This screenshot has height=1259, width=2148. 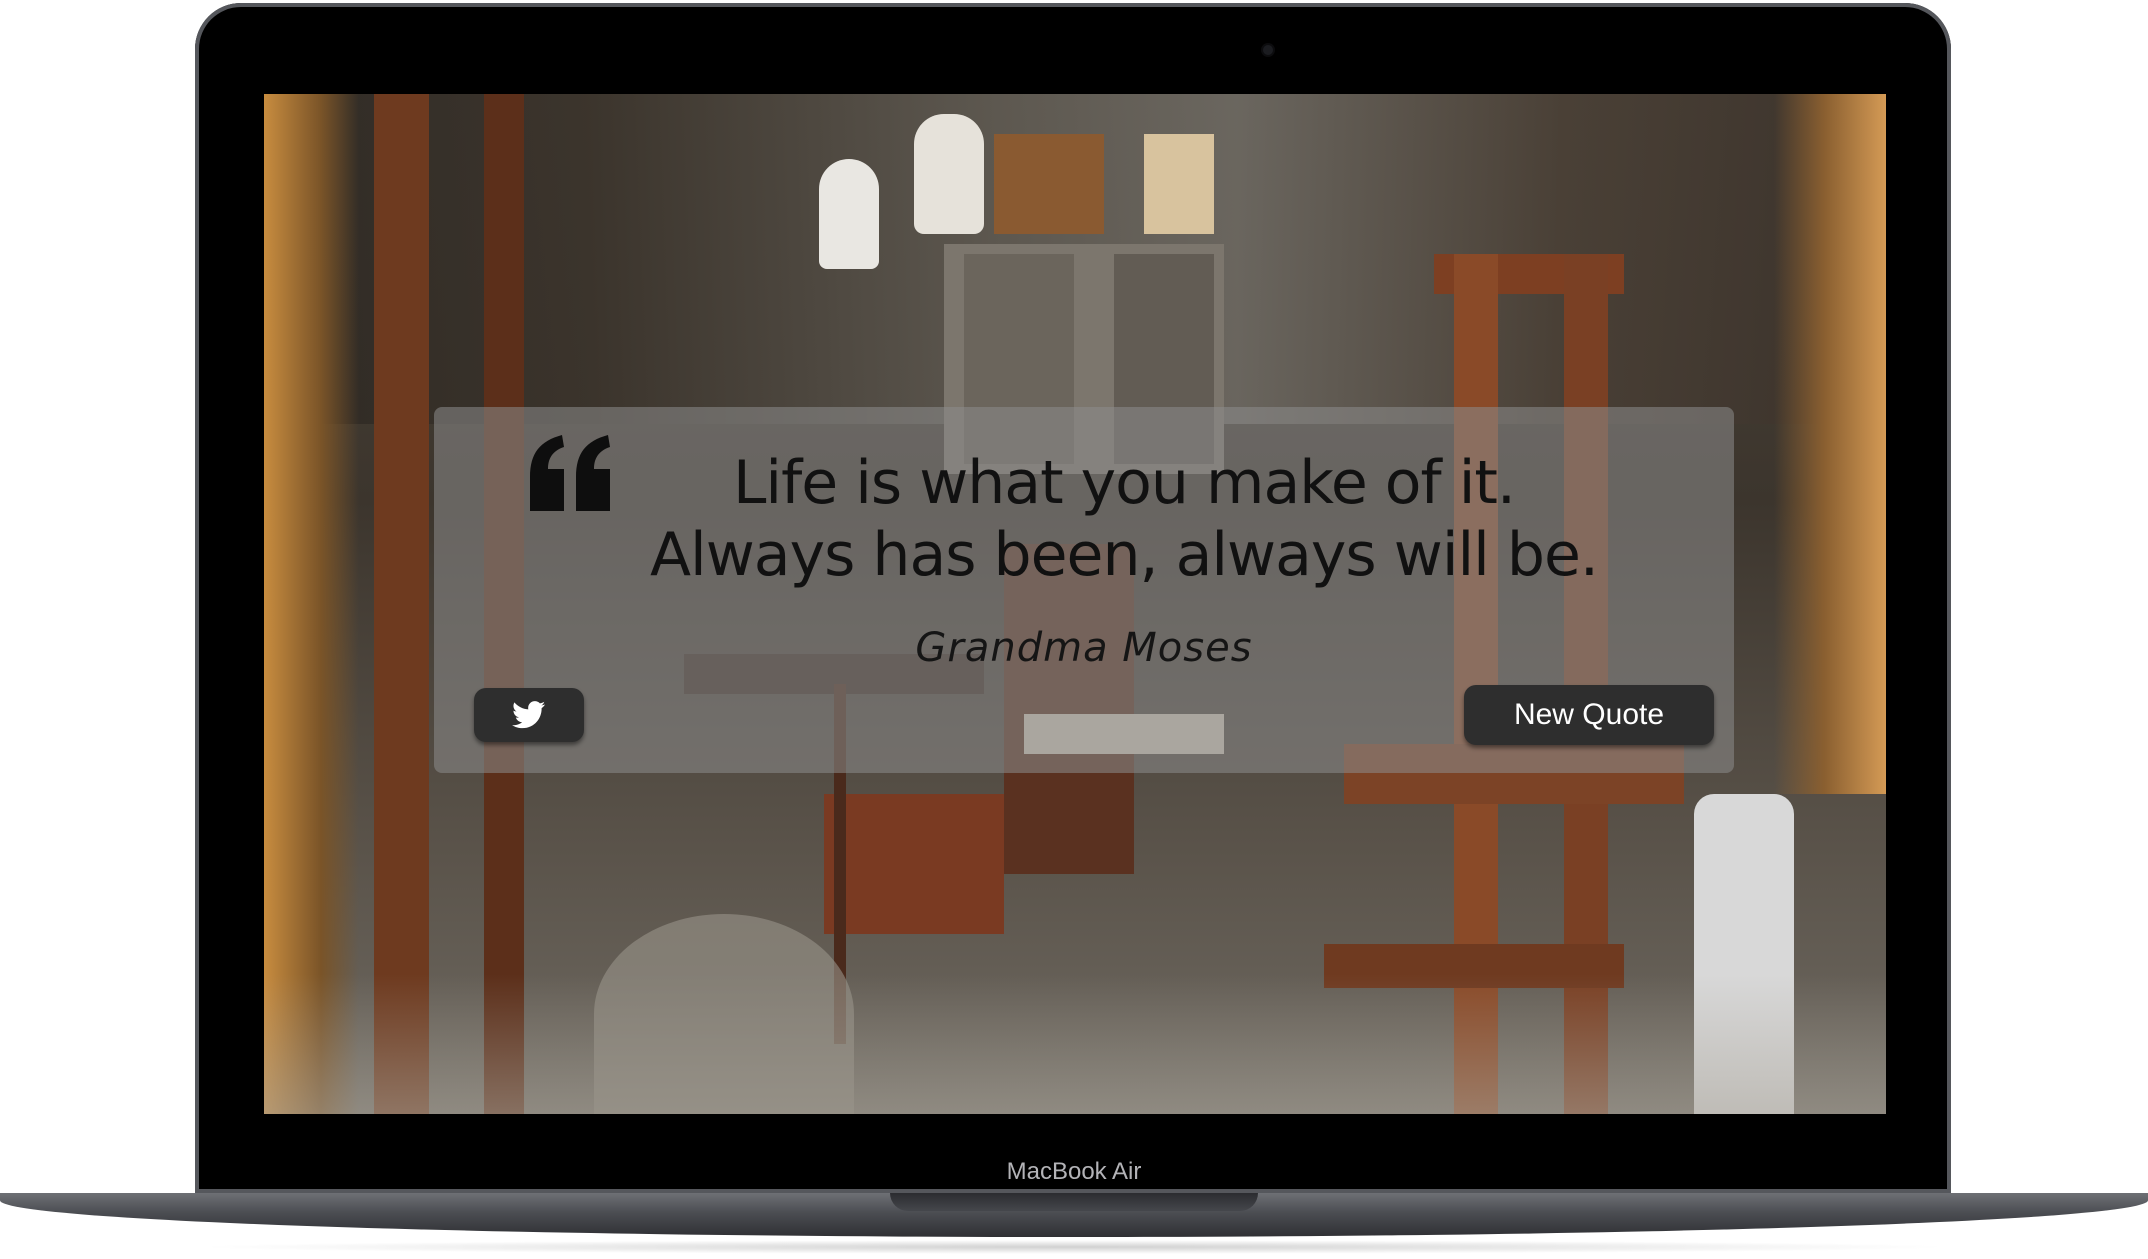 What do you see at coordinates (1084, 648) in the screenshot?
I see `quote-author: Grandma Moses` at bounding box center [1084, 648].